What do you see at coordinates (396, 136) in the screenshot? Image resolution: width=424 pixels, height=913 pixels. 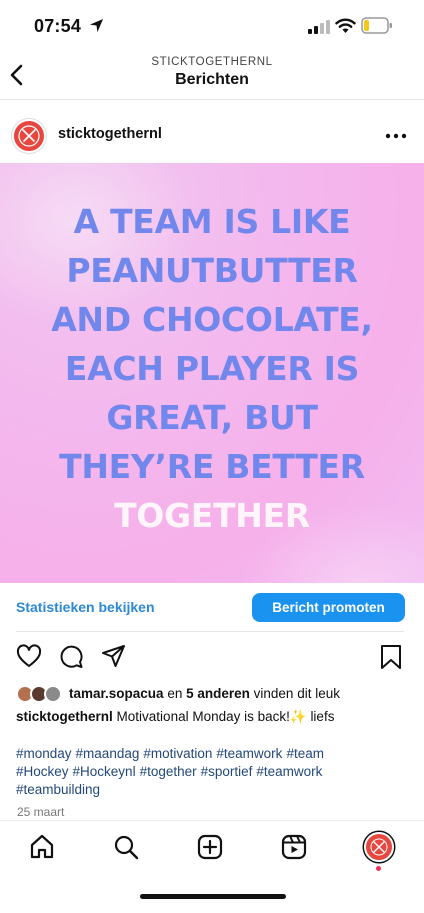 I see `more-options-icon` at bounding box center [396, 136].